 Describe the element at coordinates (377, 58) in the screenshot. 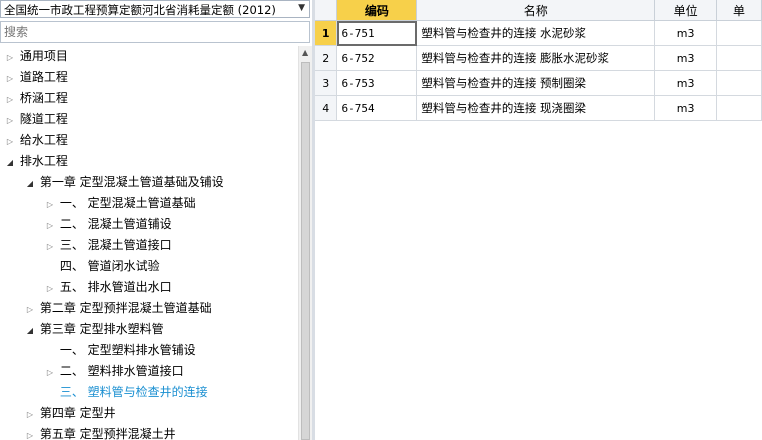

I see `code-cell: 6-752` at that location.